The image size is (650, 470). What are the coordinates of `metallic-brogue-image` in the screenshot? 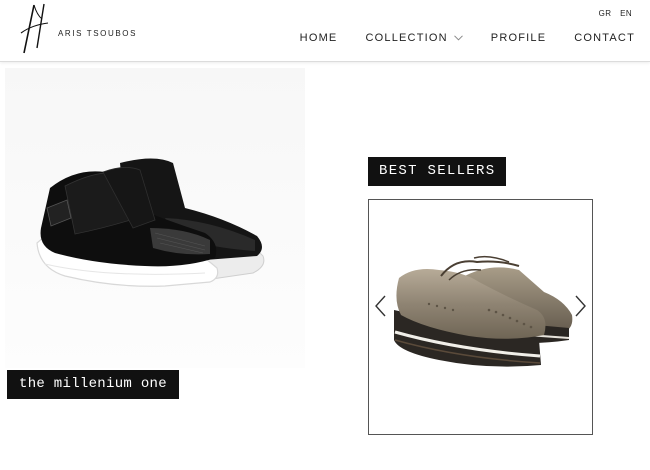 It's located at (483, 311).